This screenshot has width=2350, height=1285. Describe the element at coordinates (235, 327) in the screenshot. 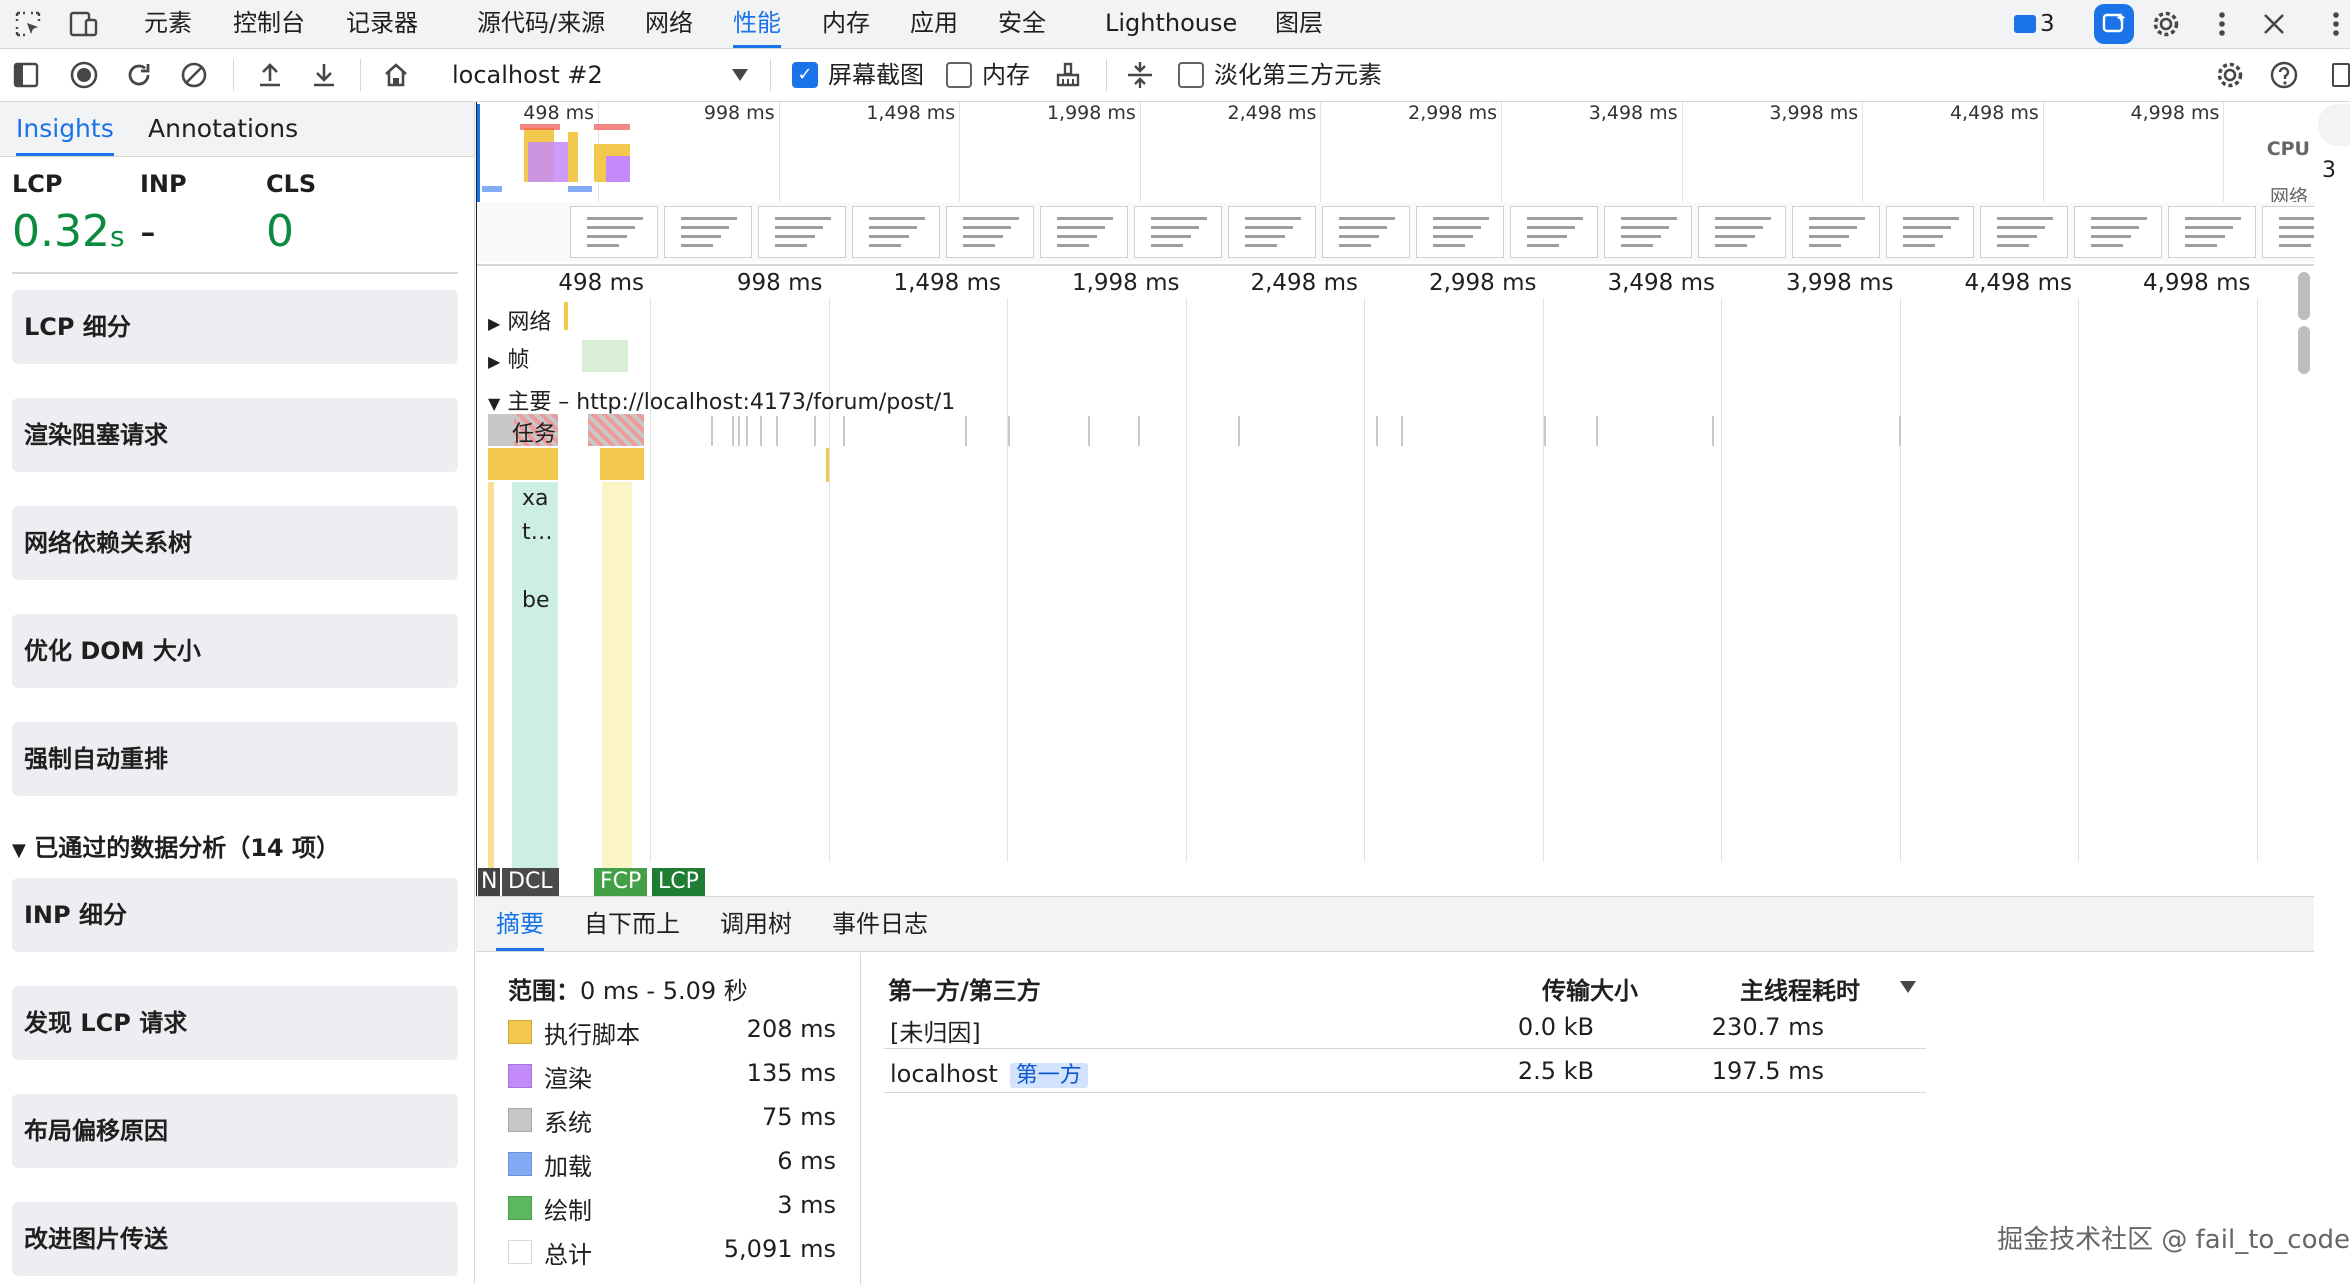

I see `insight-lcp-breakdown: LCP 细分` at that location.